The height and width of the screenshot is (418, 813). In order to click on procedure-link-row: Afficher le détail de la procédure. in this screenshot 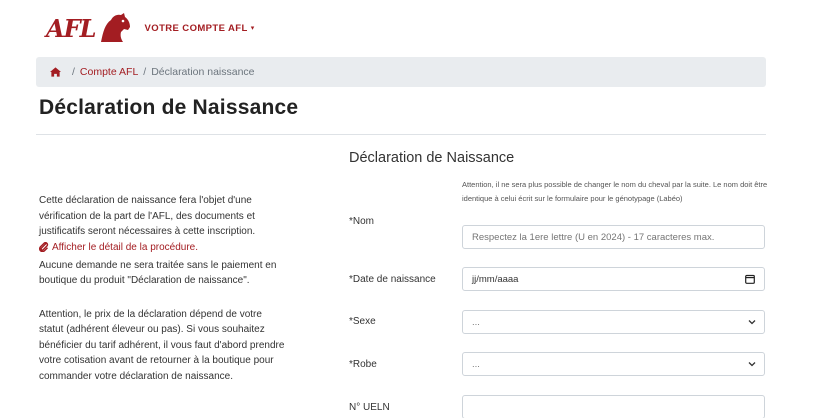, I will do `click(164, 249)`.